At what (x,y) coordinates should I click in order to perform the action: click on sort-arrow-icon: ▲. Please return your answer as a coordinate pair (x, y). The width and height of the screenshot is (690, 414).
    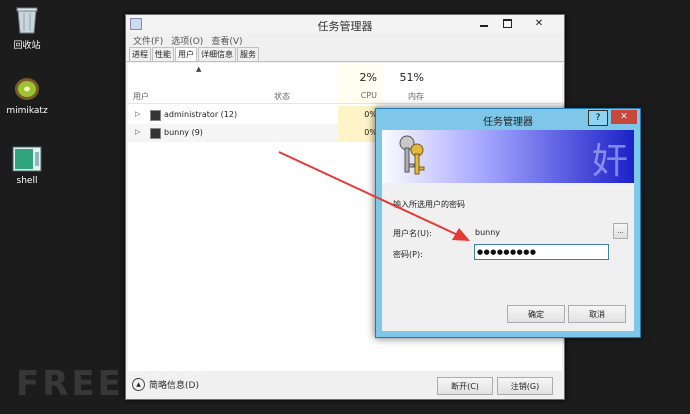
    Looking at the image, I should click on (199, 69).